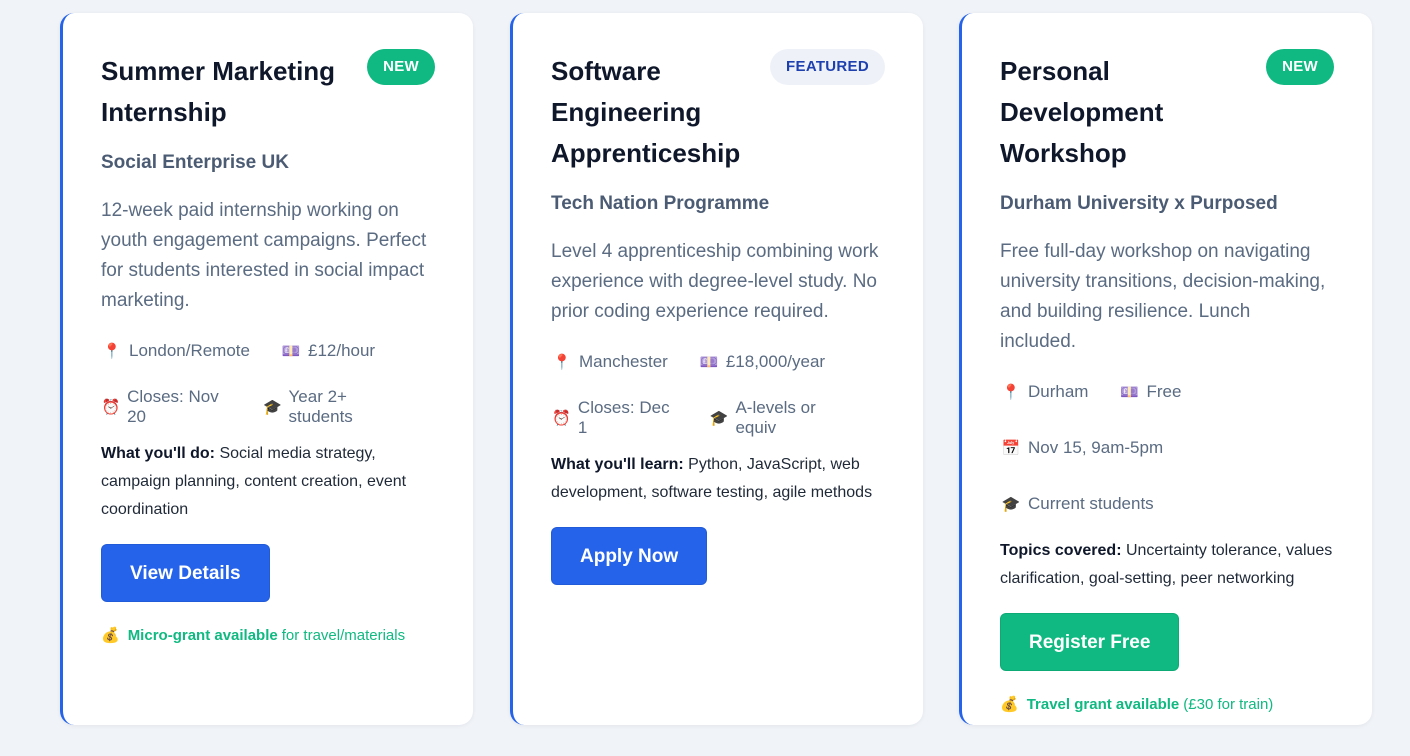  Describe the element at coordinates (202, 635) in the screenshot. I see `grant-bold-text: Micro-grant available` at that location.